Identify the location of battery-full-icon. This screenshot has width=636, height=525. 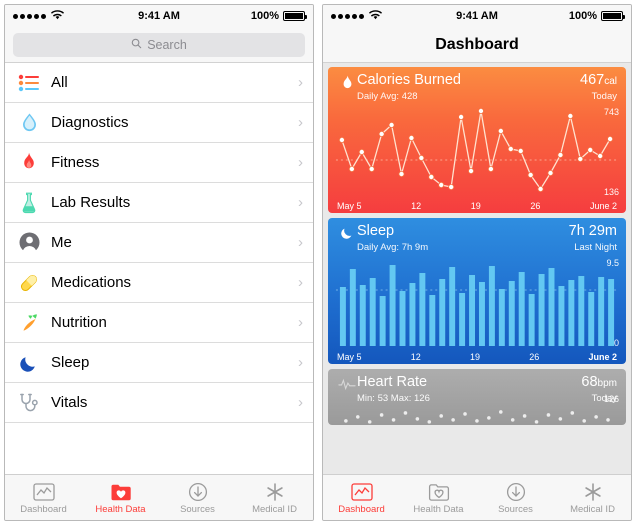
(295, 16).